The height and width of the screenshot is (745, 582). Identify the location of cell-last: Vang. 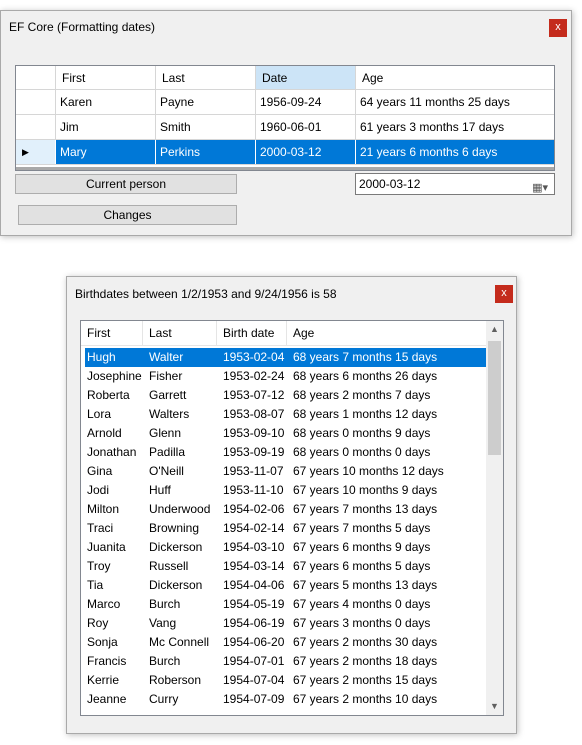
(163, 623).